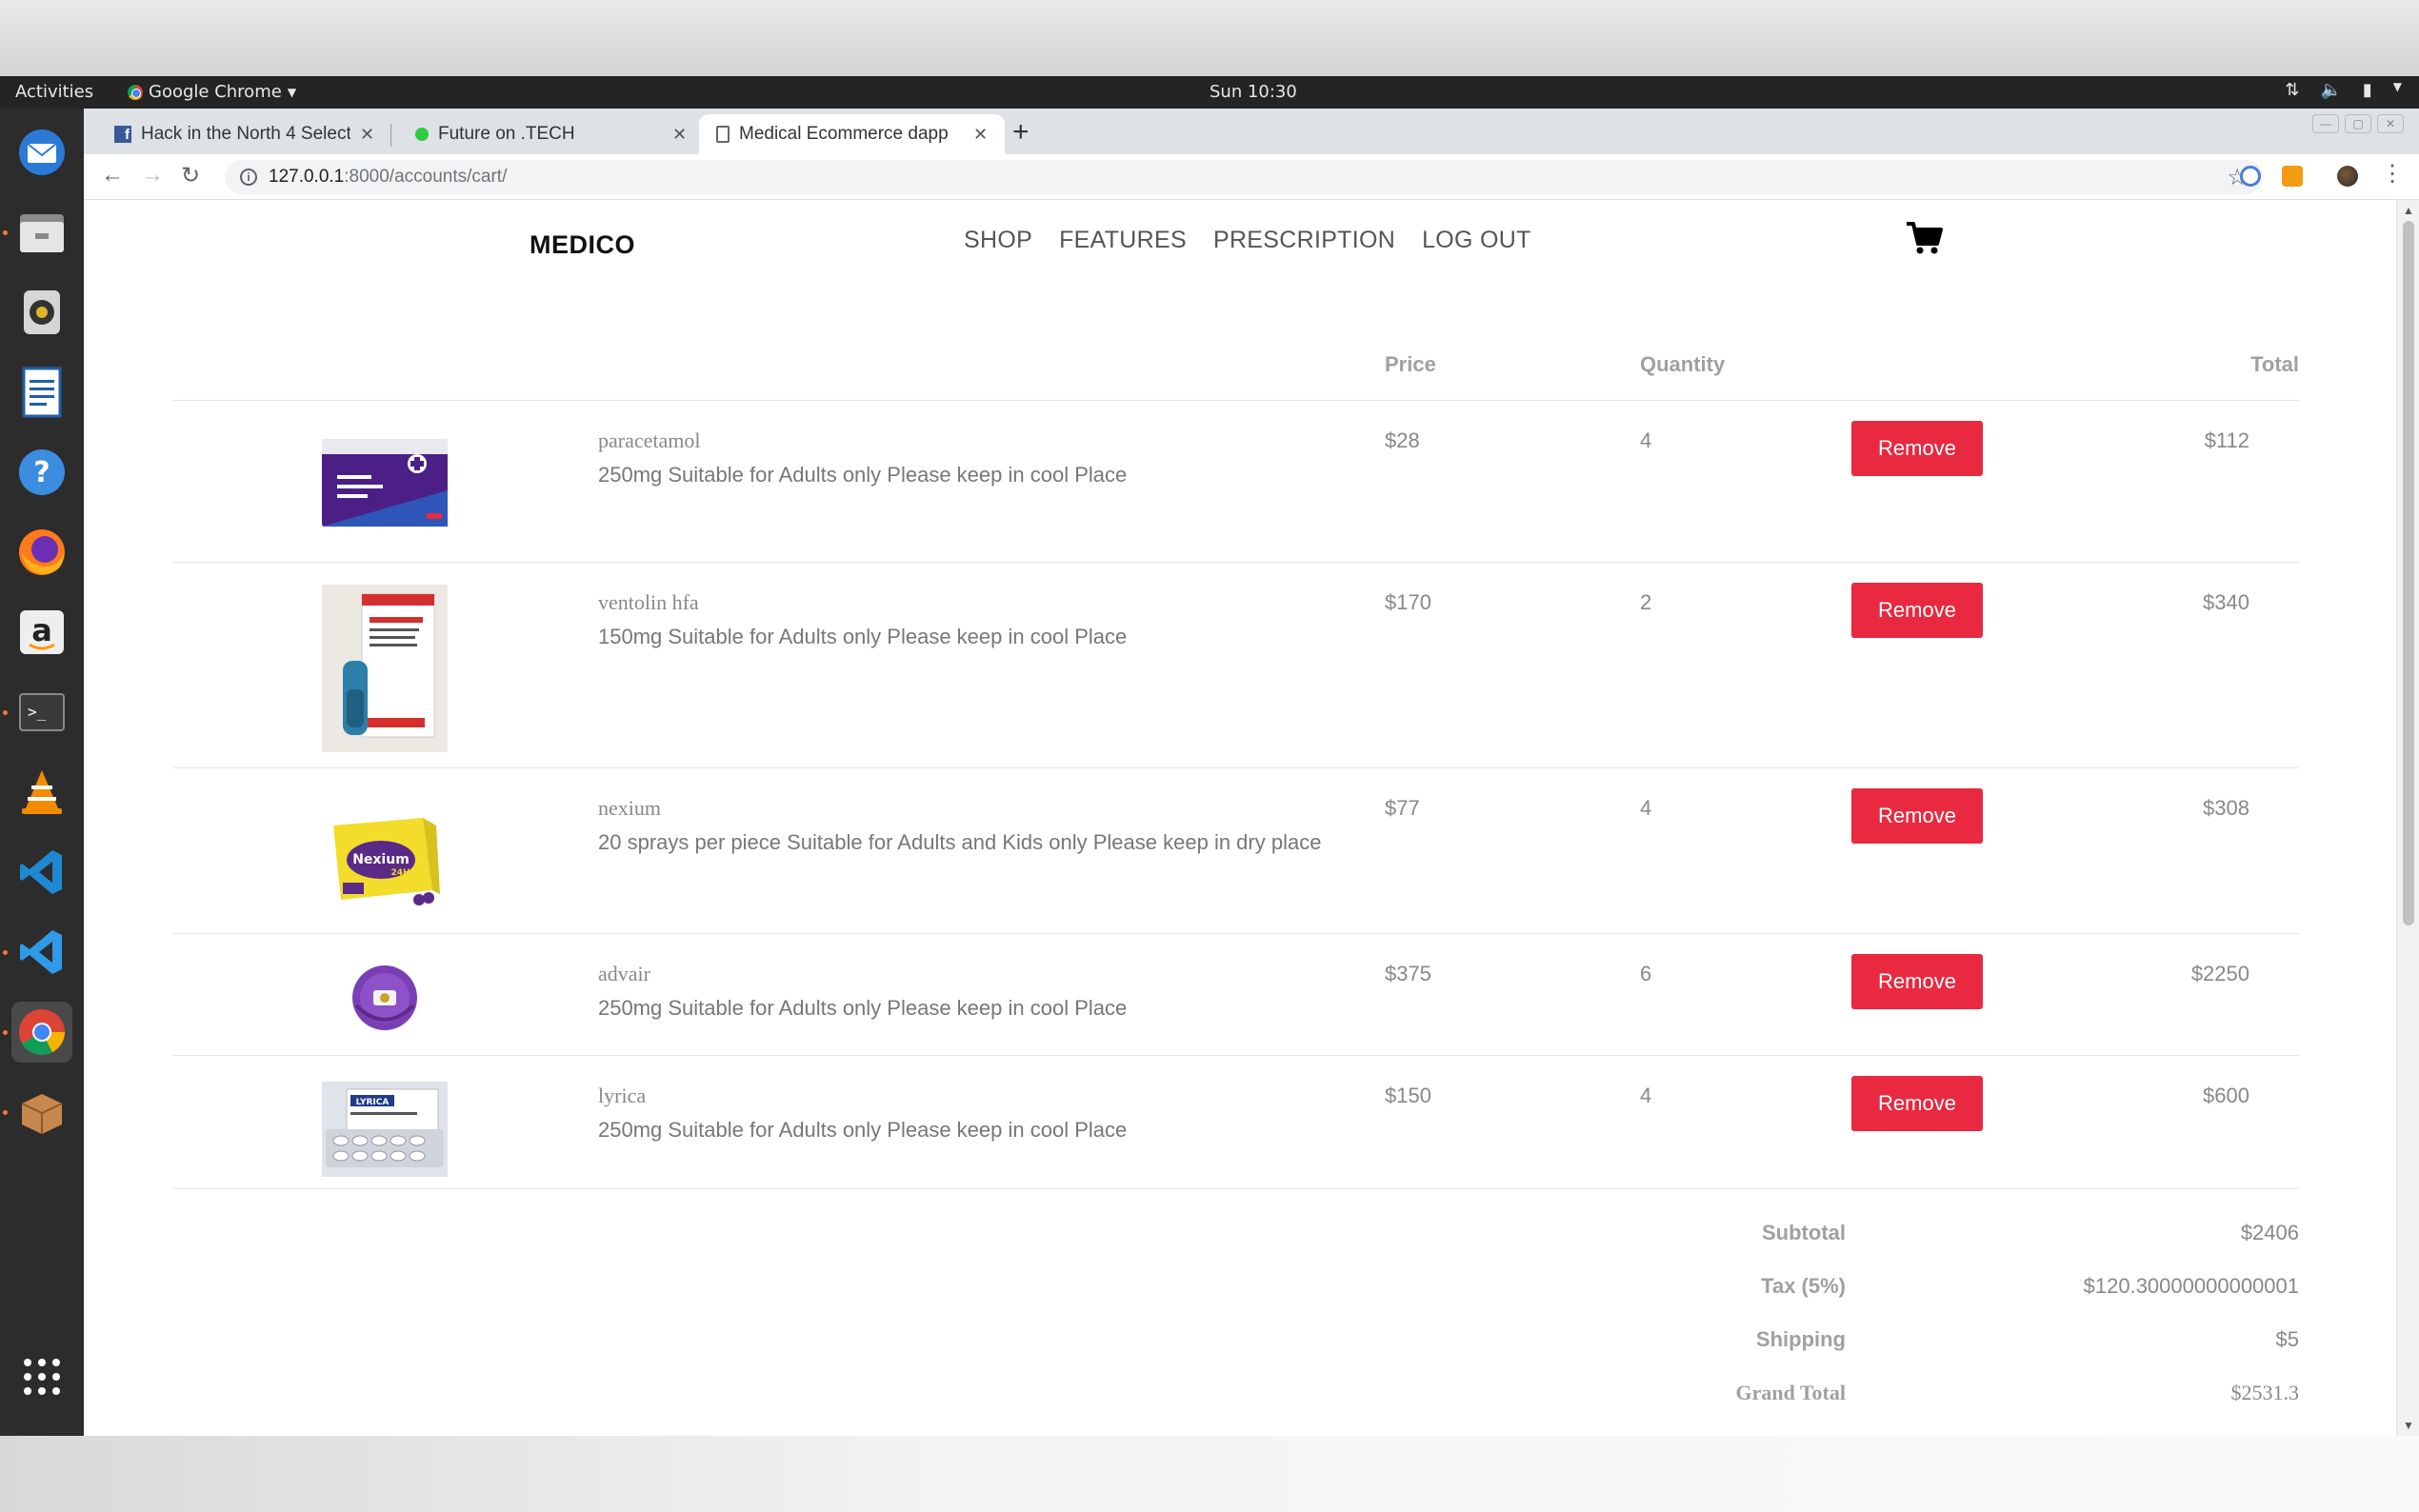  Describe the element at coordinates (373, 1102) in the screenshot. I see `svg-text: LYRICA` at that location.